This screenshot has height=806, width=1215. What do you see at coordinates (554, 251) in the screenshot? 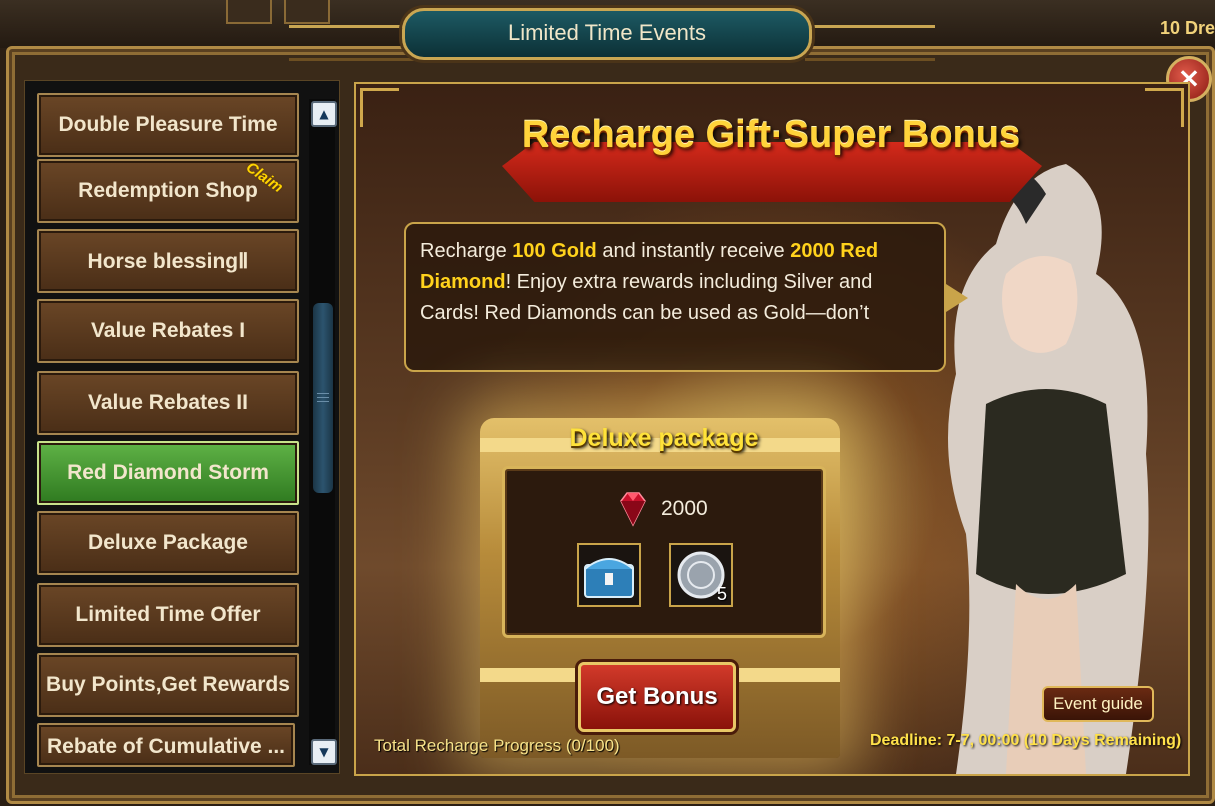
I see `description-highlight-gold: 100 Gold` at bounding box center [554, 251].